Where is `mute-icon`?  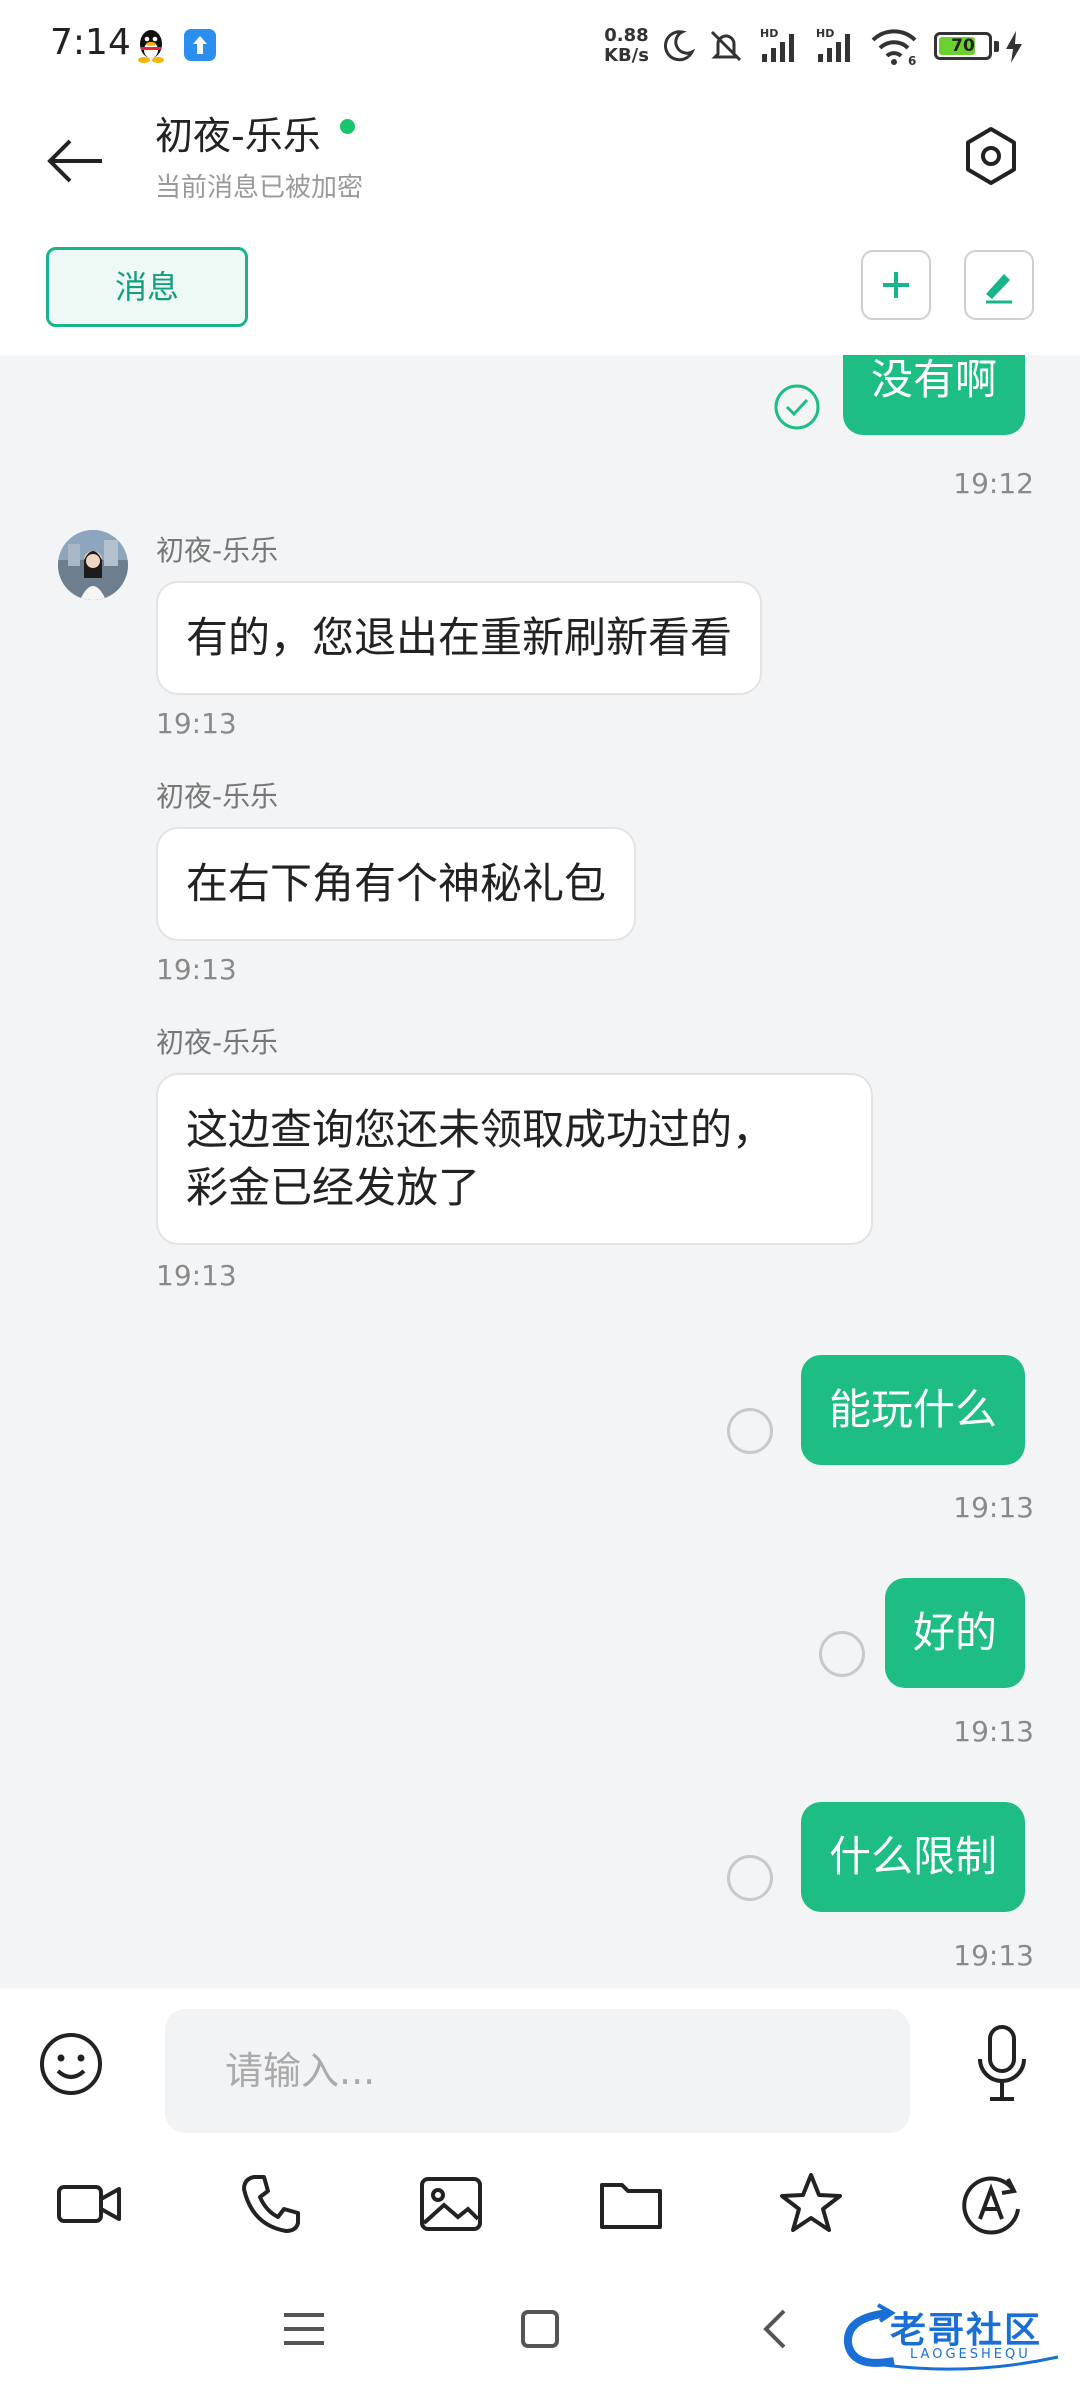 mute-icon is located at coordinates (726, 46).